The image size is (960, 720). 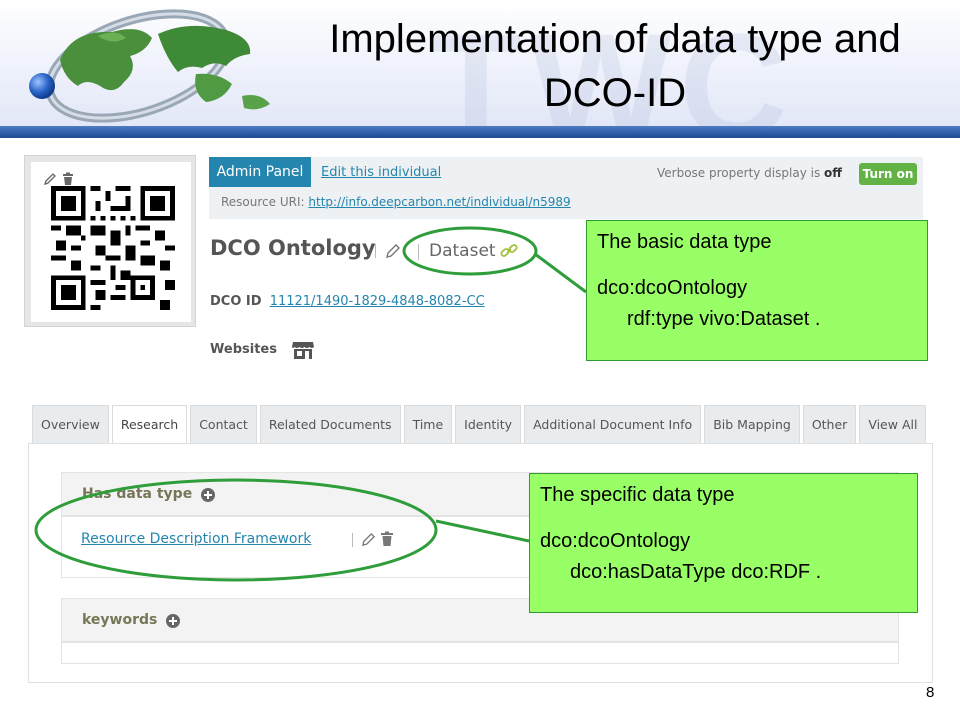 What do you see at coordinates (59, 179) in the screenshot?
I see `photo-tools` at bounding box center [59, 179].